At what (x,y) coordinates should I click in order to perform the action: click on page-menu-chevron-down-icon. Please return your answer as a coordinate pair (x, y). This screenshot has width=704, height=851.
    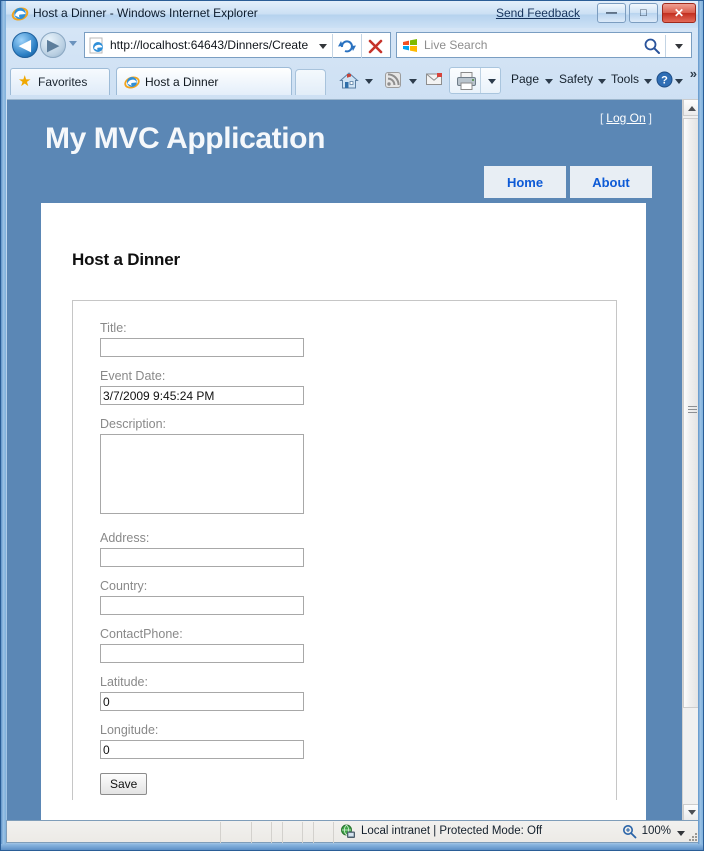
    Looking at the image, I should click on (549, 81).